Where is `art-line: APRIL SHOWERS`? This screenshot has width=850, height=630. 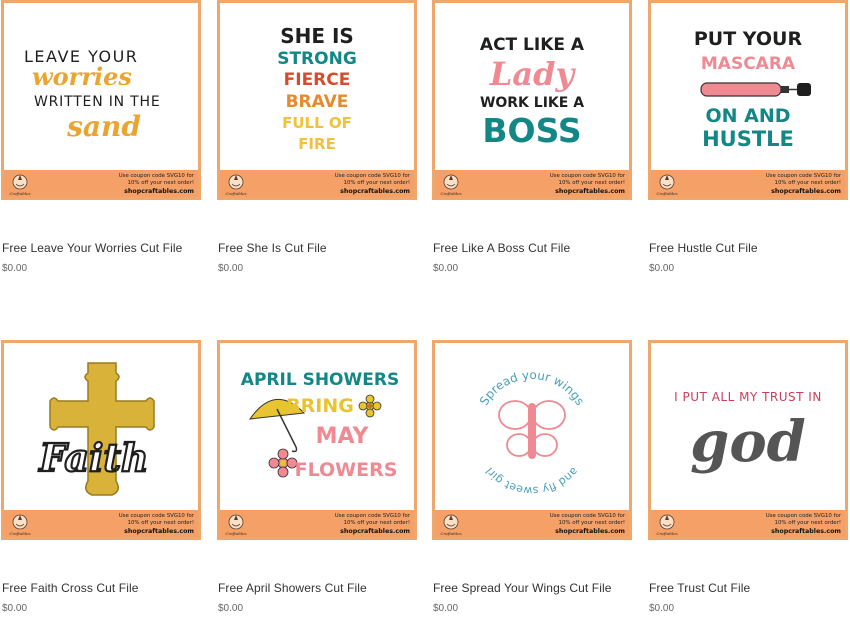 art-line: APRIL SHOWERS is located at coordinates (320, 380).